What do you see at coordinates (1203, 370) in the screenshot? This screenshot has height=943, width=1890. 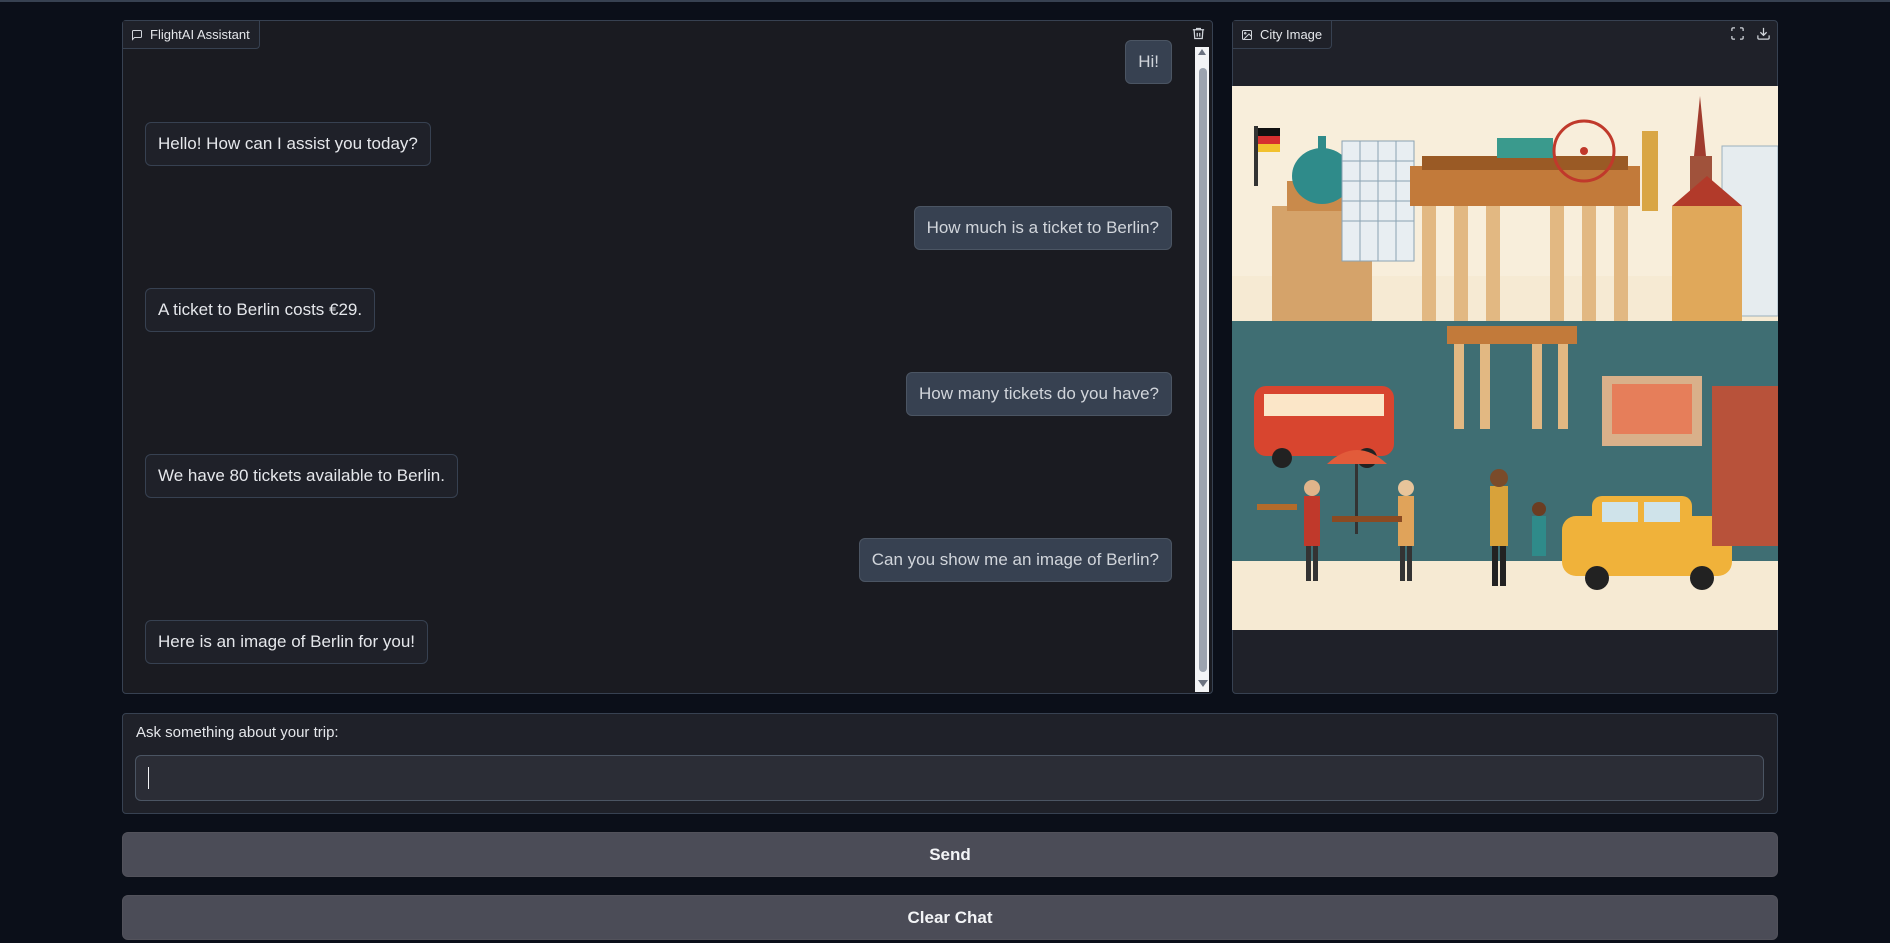 I see `chat-scrollbar-thumb` at bounding box center [1203, 370].